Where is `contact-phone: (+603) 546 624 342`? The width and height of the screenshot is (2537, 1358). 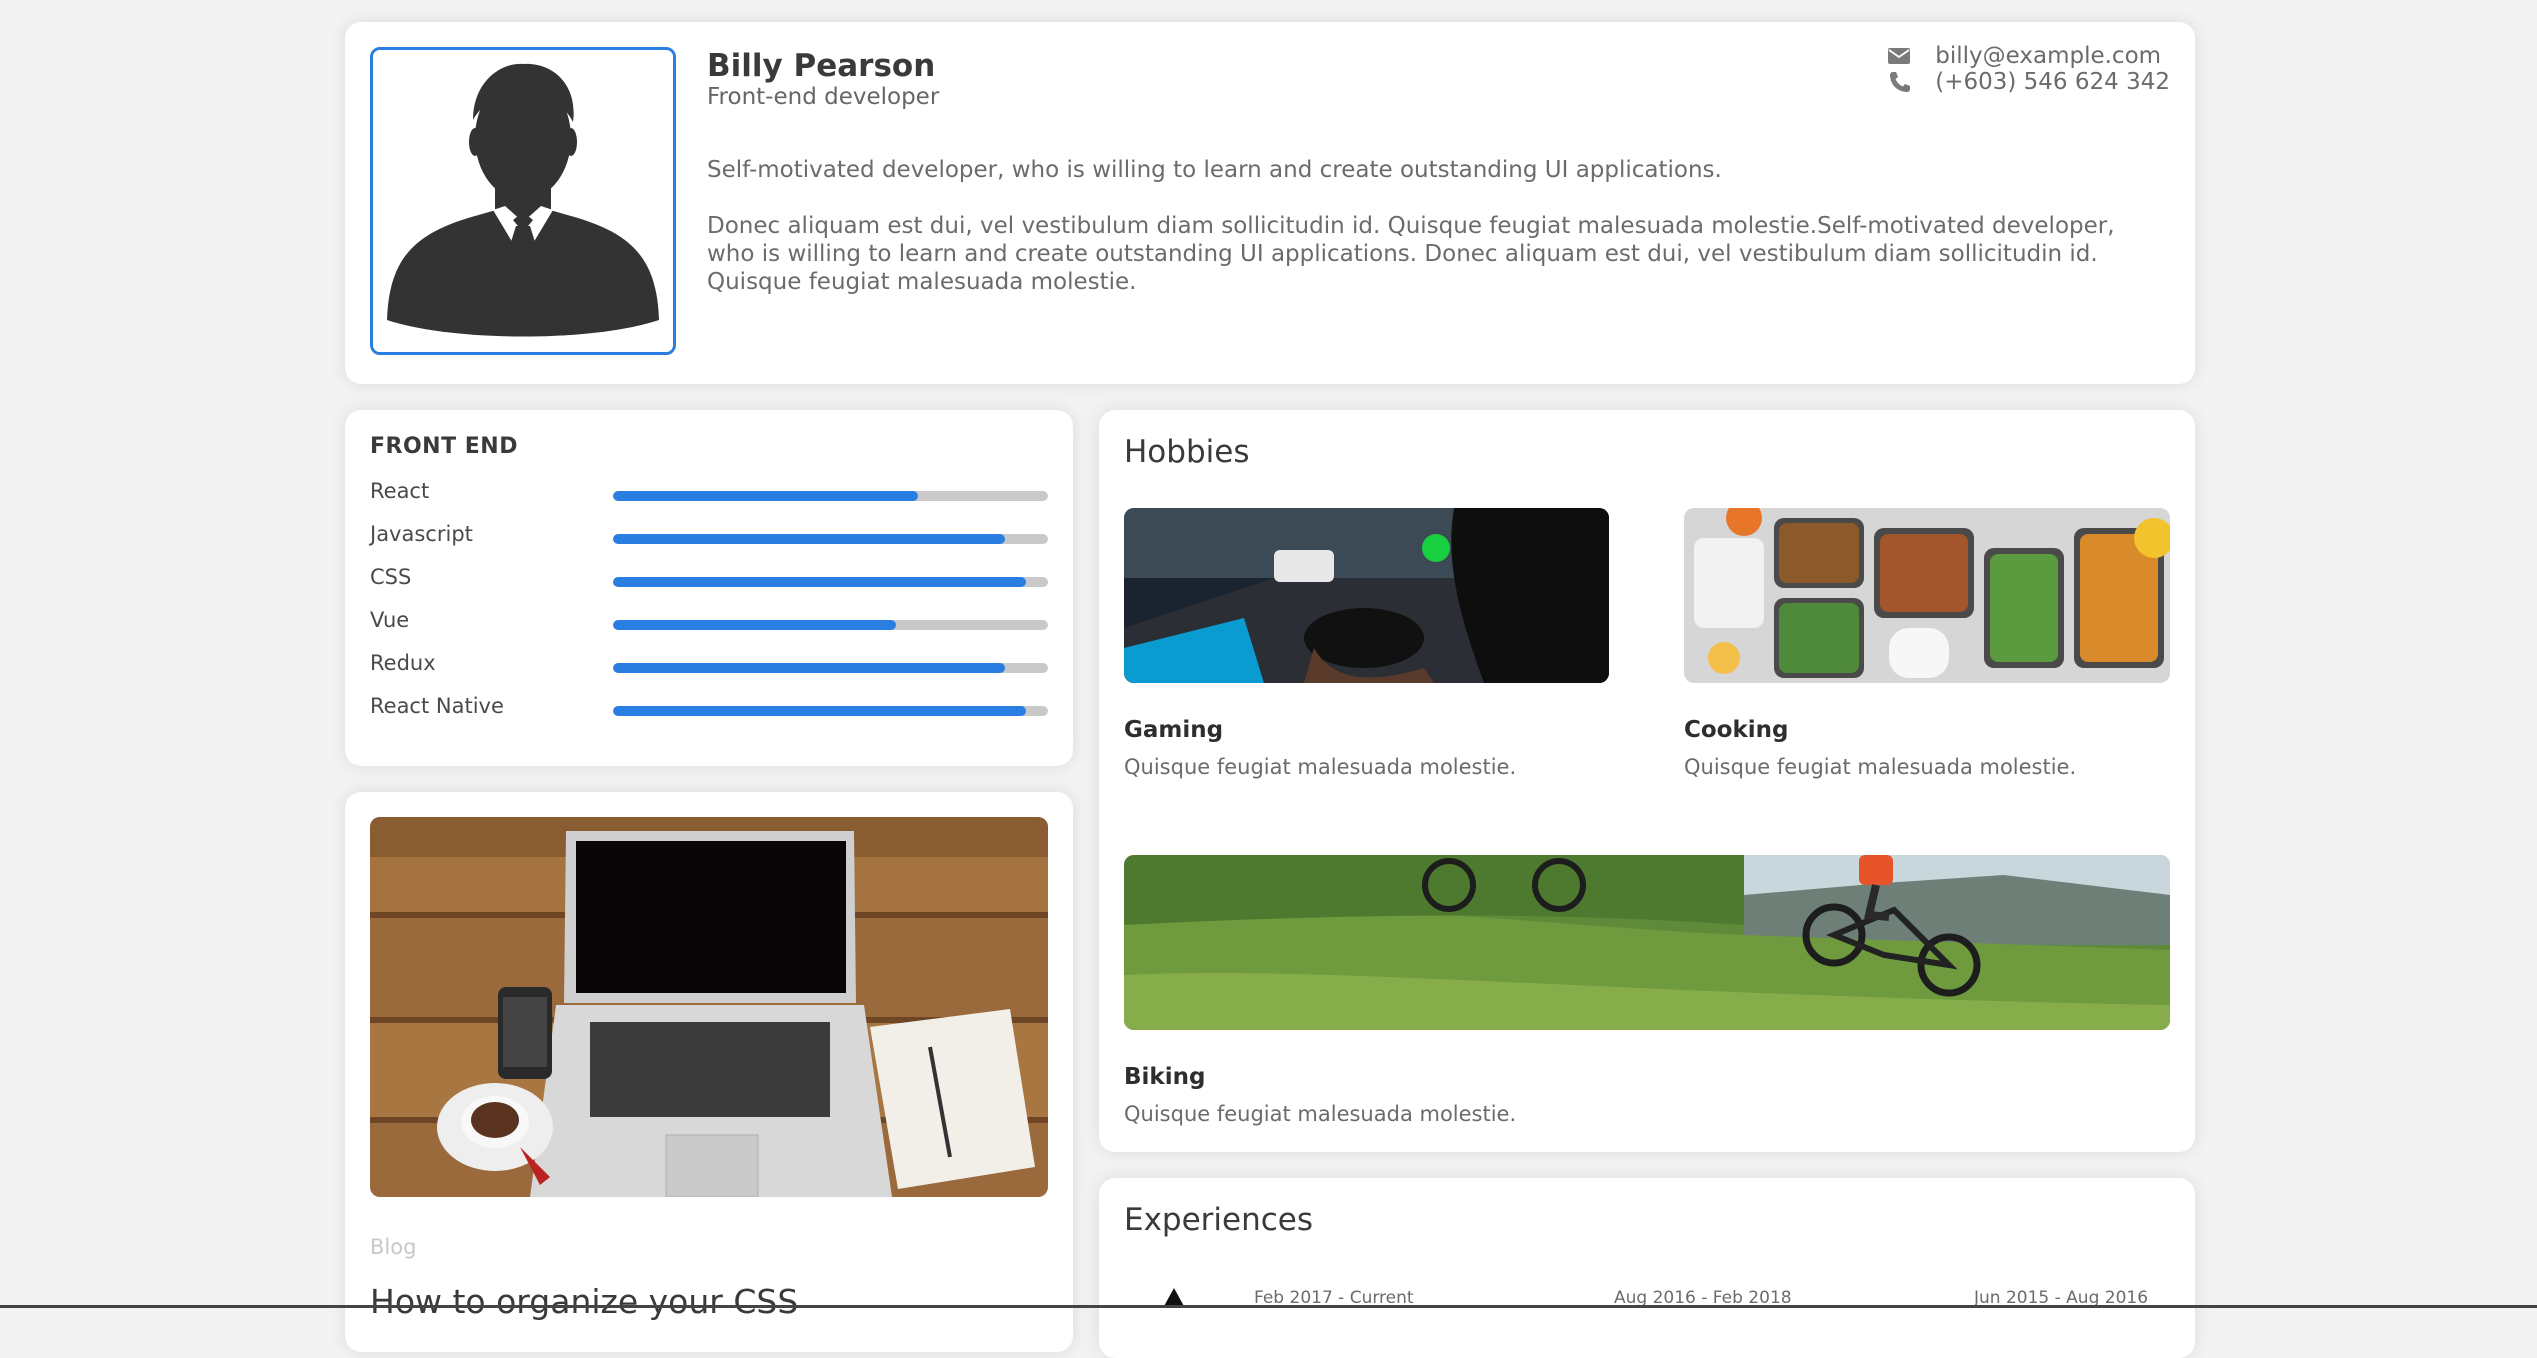
contact-phone: (+603) 546 624 342 is located at coordinates (2028, 82).